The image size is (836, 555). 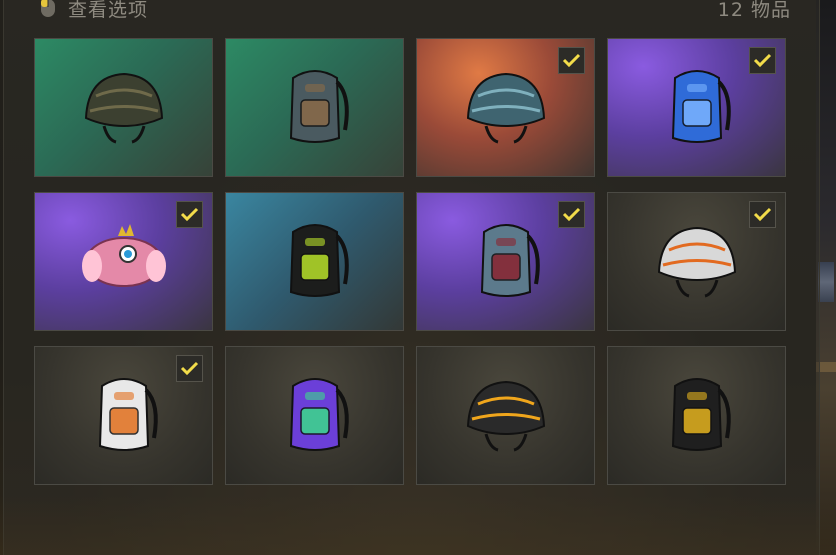 I want to click on item-tile-helmet-level3-cracked, so click(x=505, y=107).